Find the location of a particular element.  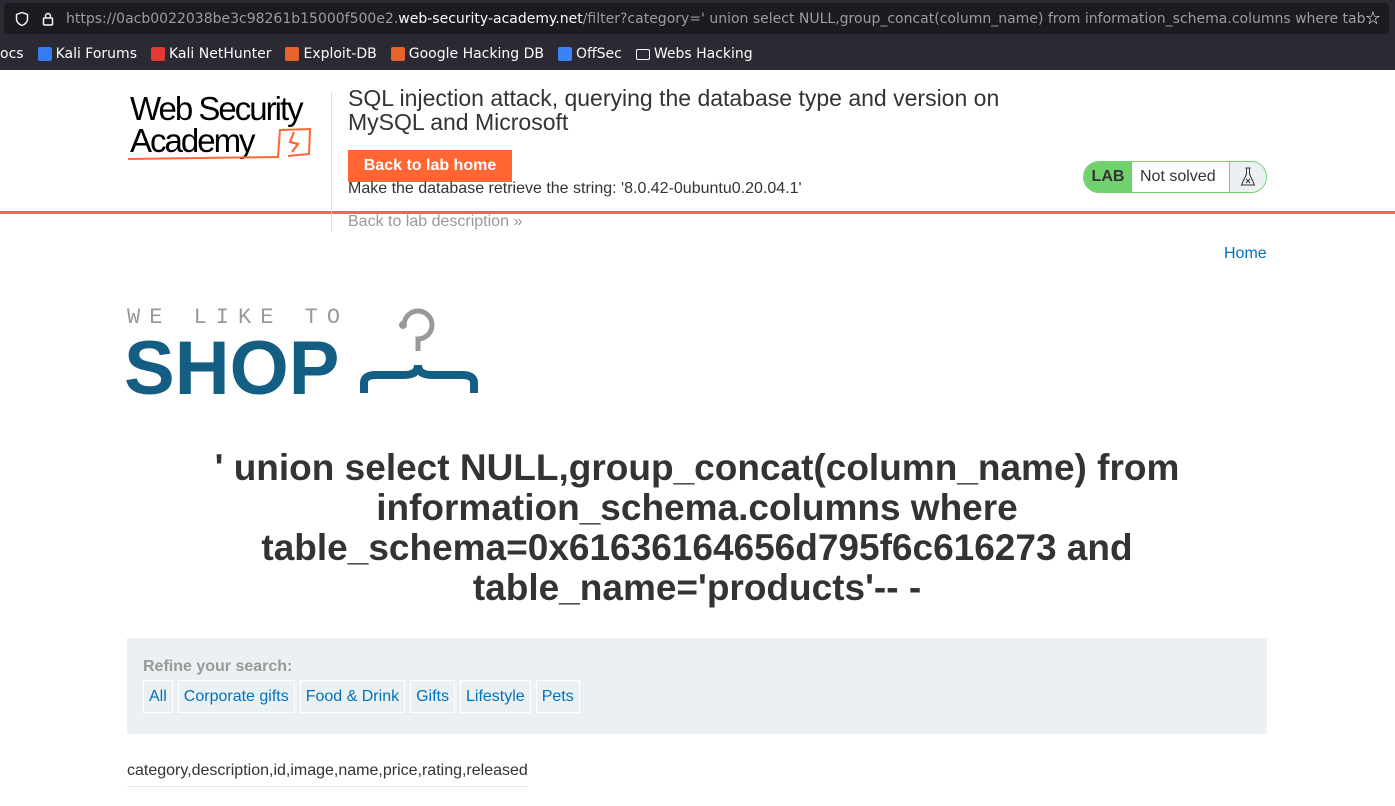

category-link: Pets is located at coordinates (557, 696).